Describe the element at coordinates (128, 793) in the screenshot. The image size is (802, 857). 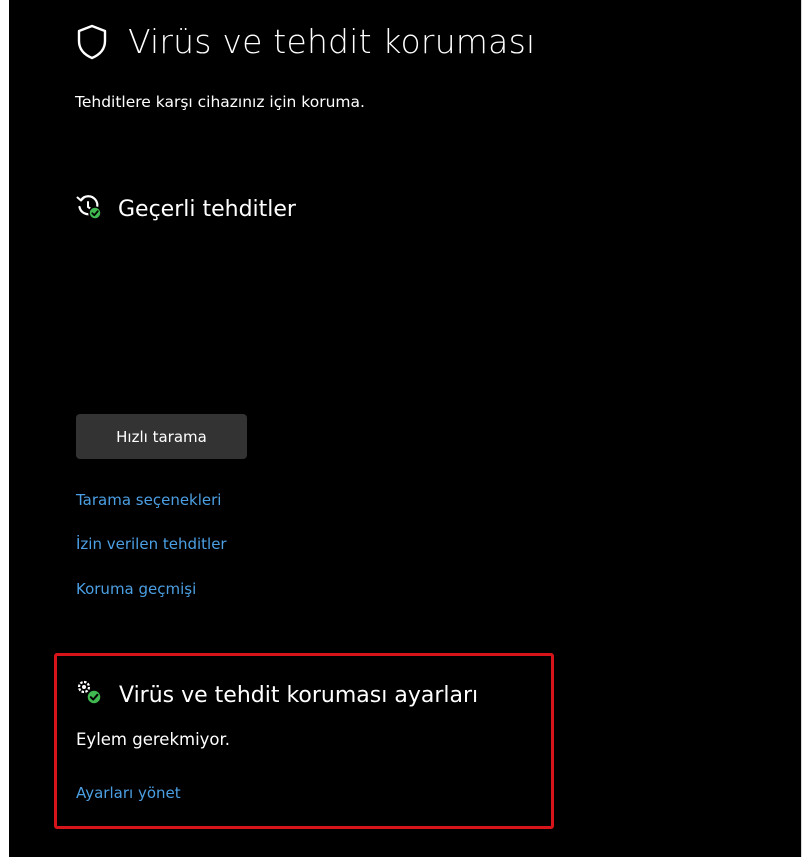
I see `manage-settings-link: Ayarları yönet` at that location.